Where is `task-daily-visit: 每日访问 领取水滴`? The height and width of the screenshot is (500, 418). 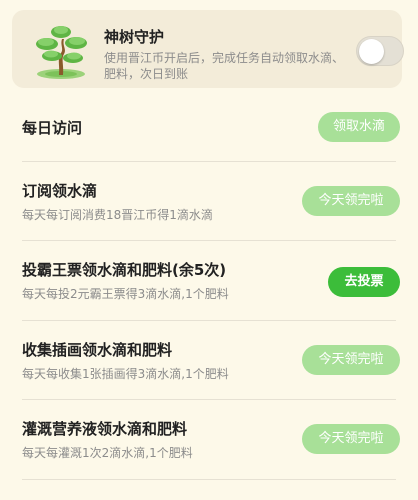 task-daily-visit: 每日访问 领取水滴 is located at coordinates (211, 127).